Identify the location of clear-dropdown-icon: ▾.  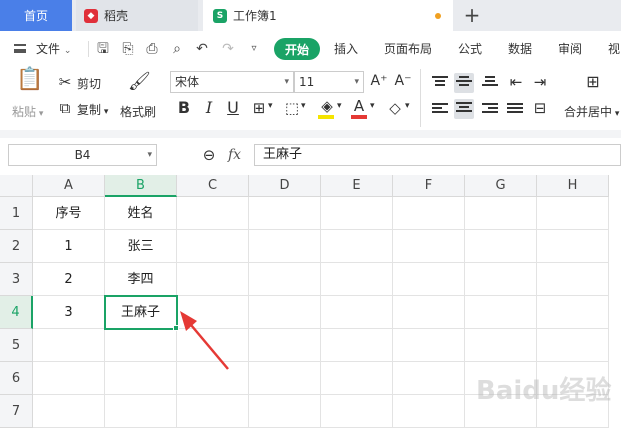
(407, 106).